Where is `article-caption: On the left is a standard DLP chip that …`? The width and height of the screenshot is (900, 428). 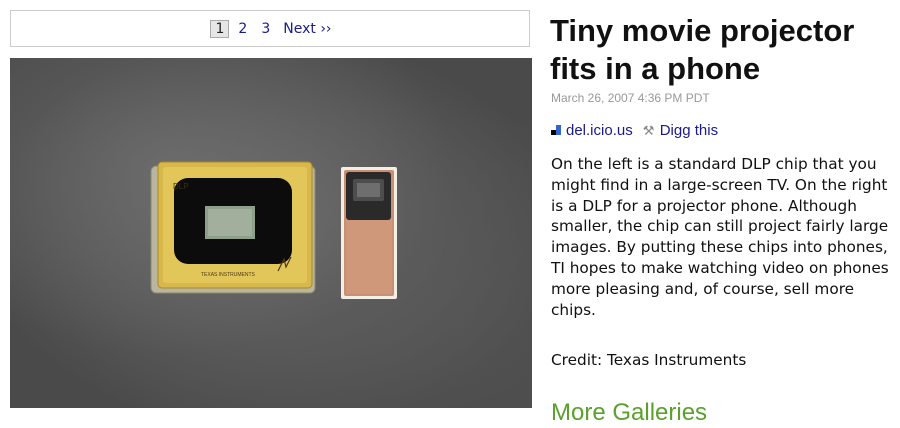 article-caption: On the left is a standard DLP chip that … is located at coordinates (720, 237).